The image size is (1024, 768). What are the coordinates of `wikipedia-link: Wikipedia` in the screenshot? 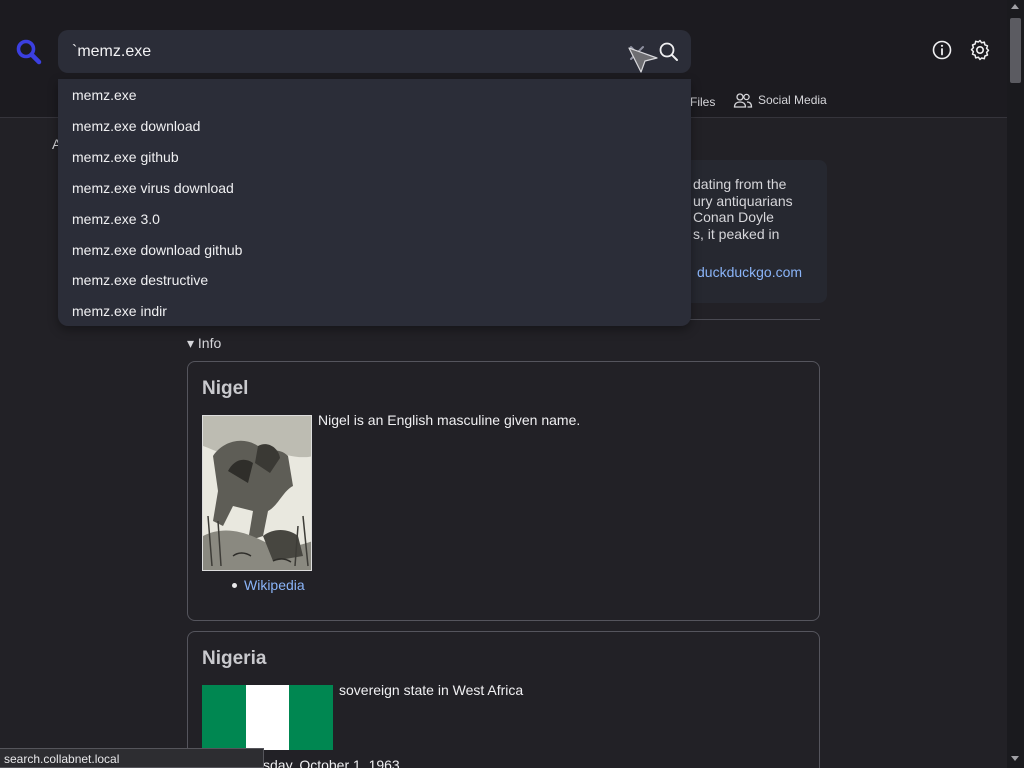 It's located at (274, 585).